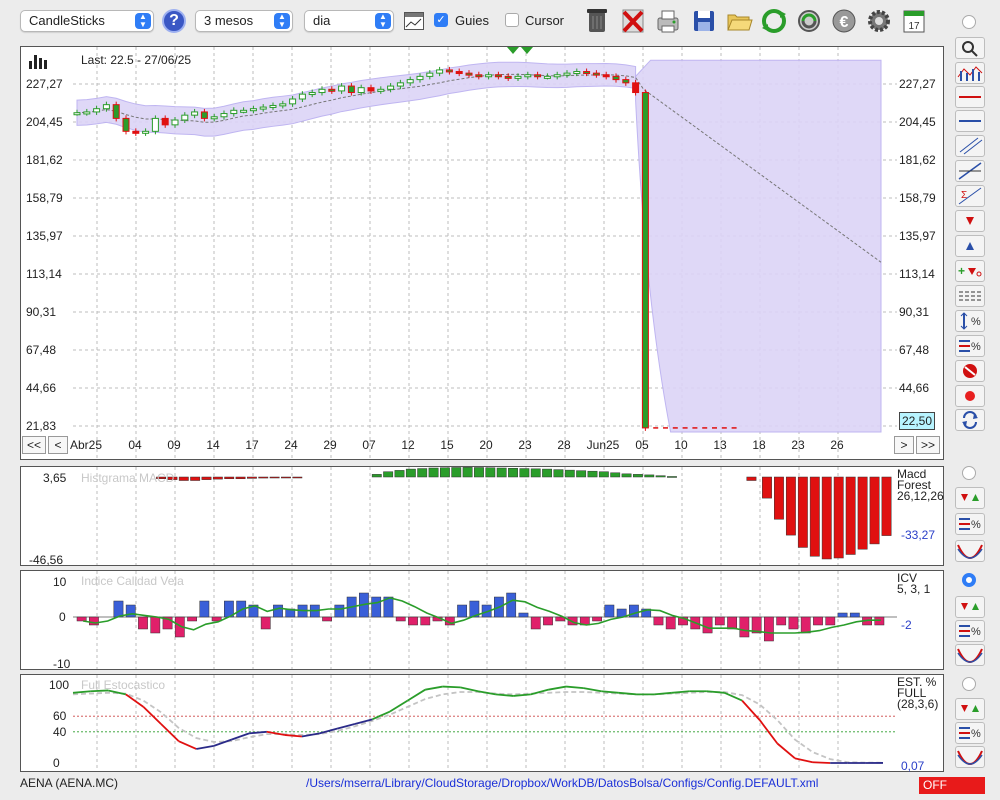  Describe the element at coordinates (917, 274) in the screenshot. I see `y-tick-label-right: 113,14` at that location.